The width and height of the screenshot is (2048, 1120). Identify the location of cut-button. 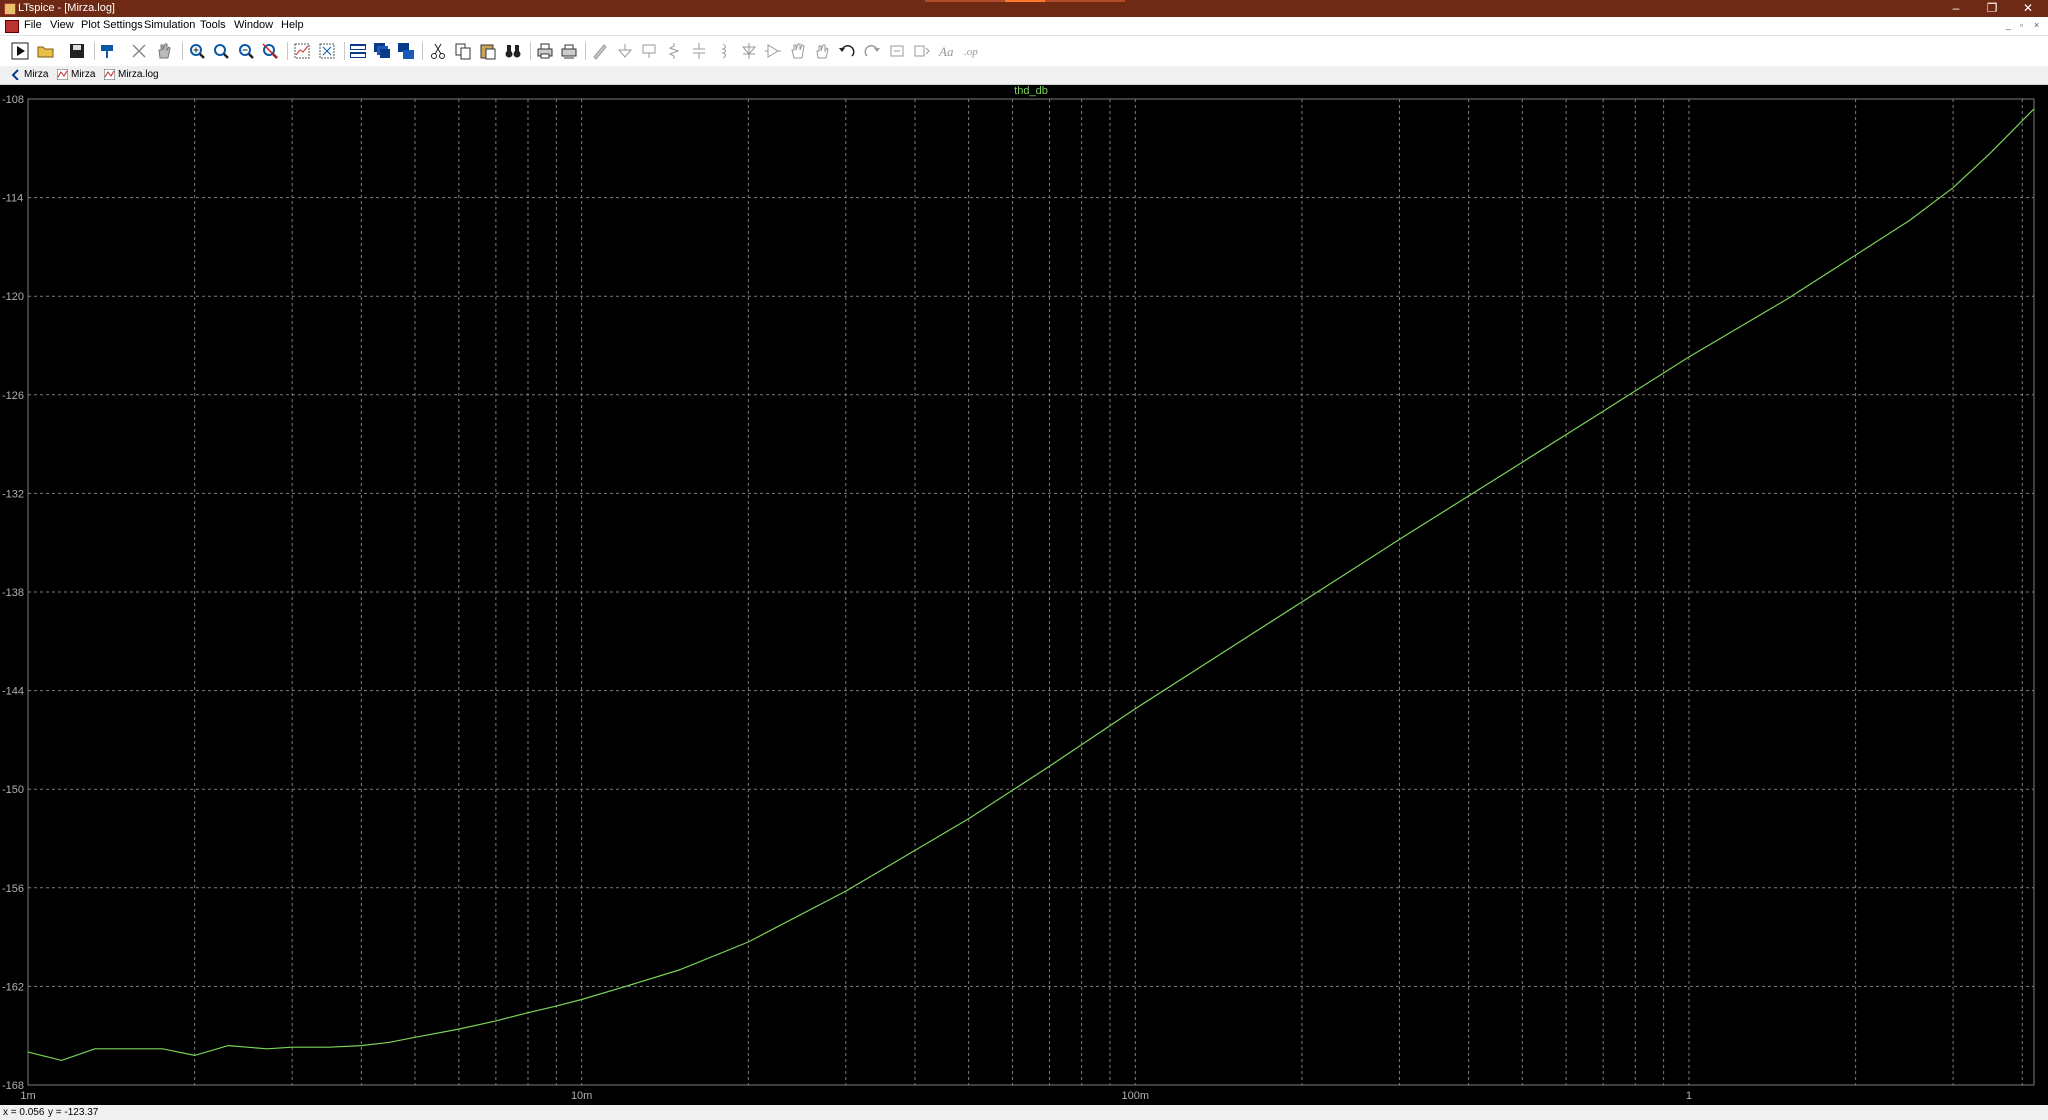
(438, 51).